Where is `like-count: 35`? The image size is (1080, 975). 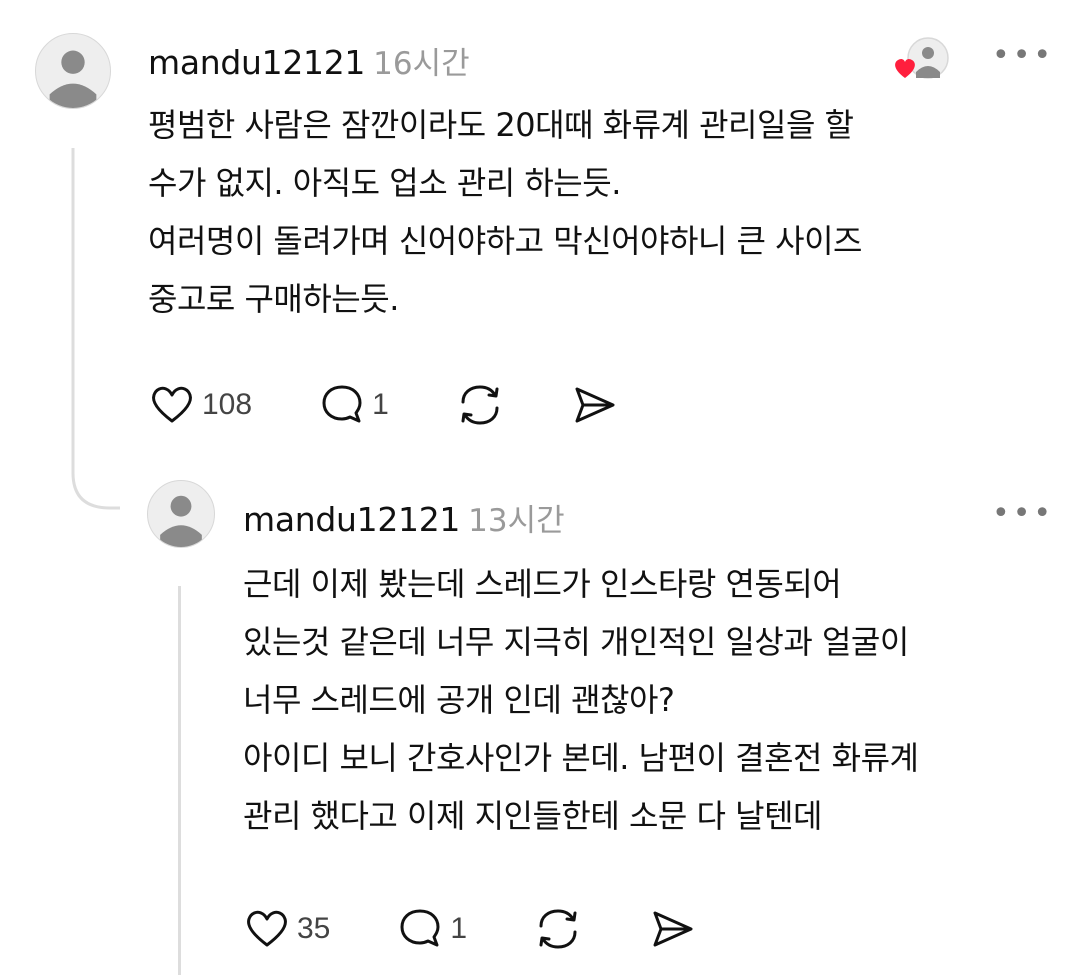 like-count: 35 is located at coordinates (314, 928).